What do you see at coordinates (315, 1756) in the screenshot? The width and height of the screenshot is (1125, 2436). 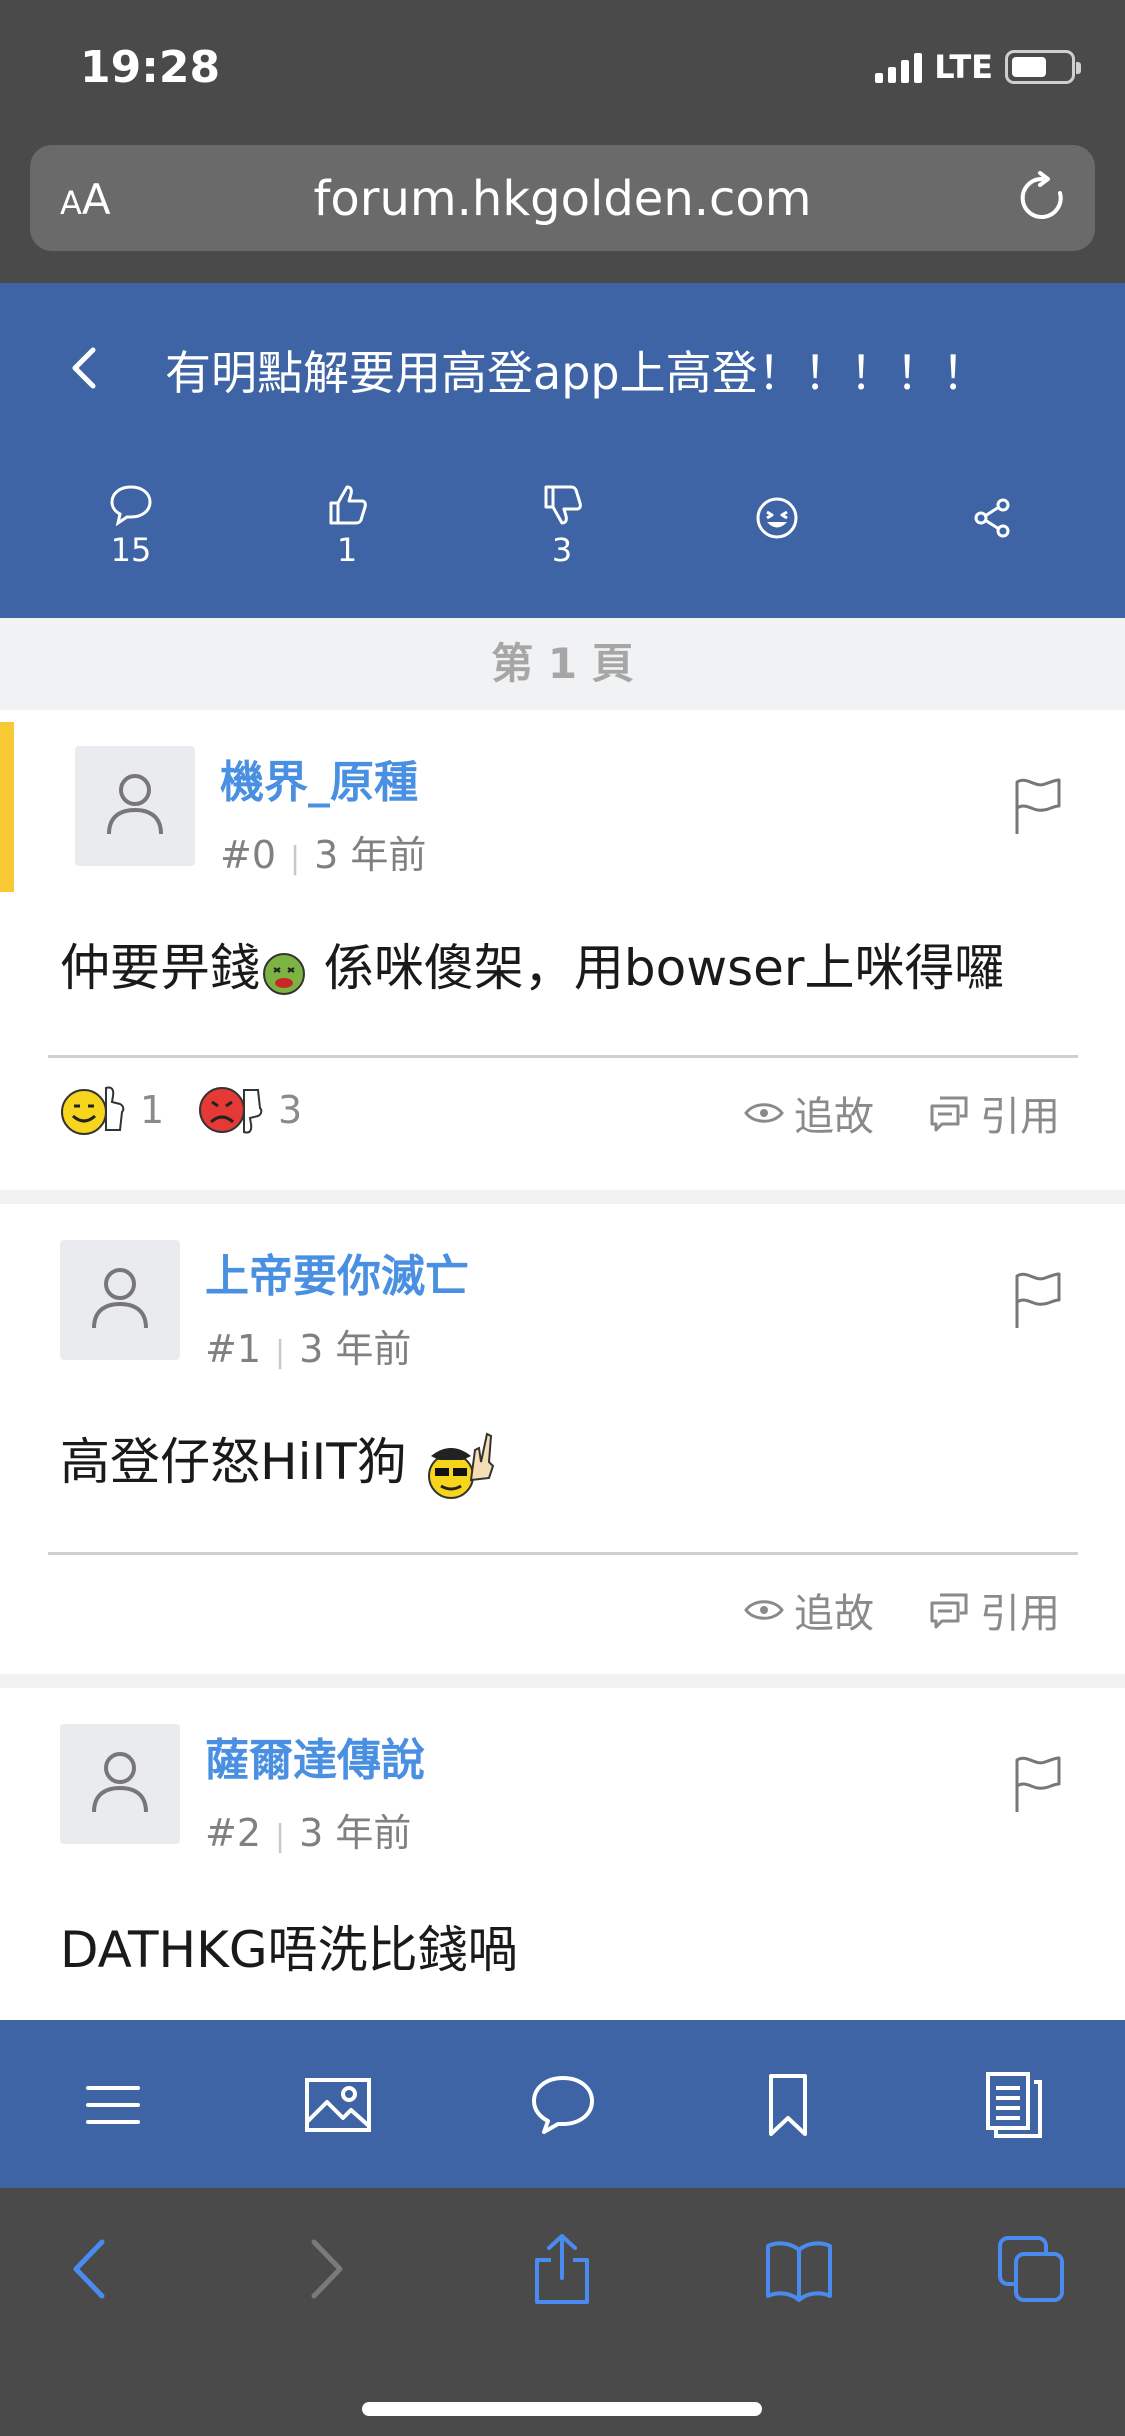 I see `post-username: 薩爾達傳說` at bounding box center [315, 1756].